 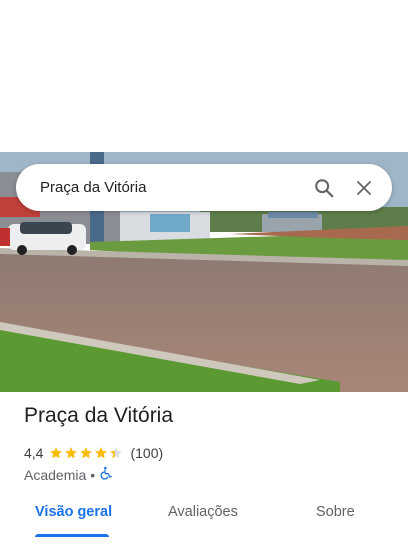 What do you see at coordinates (335, 512) in the screenshot?
I see `tab-about: Sobre` at bounding box center [335, 512].